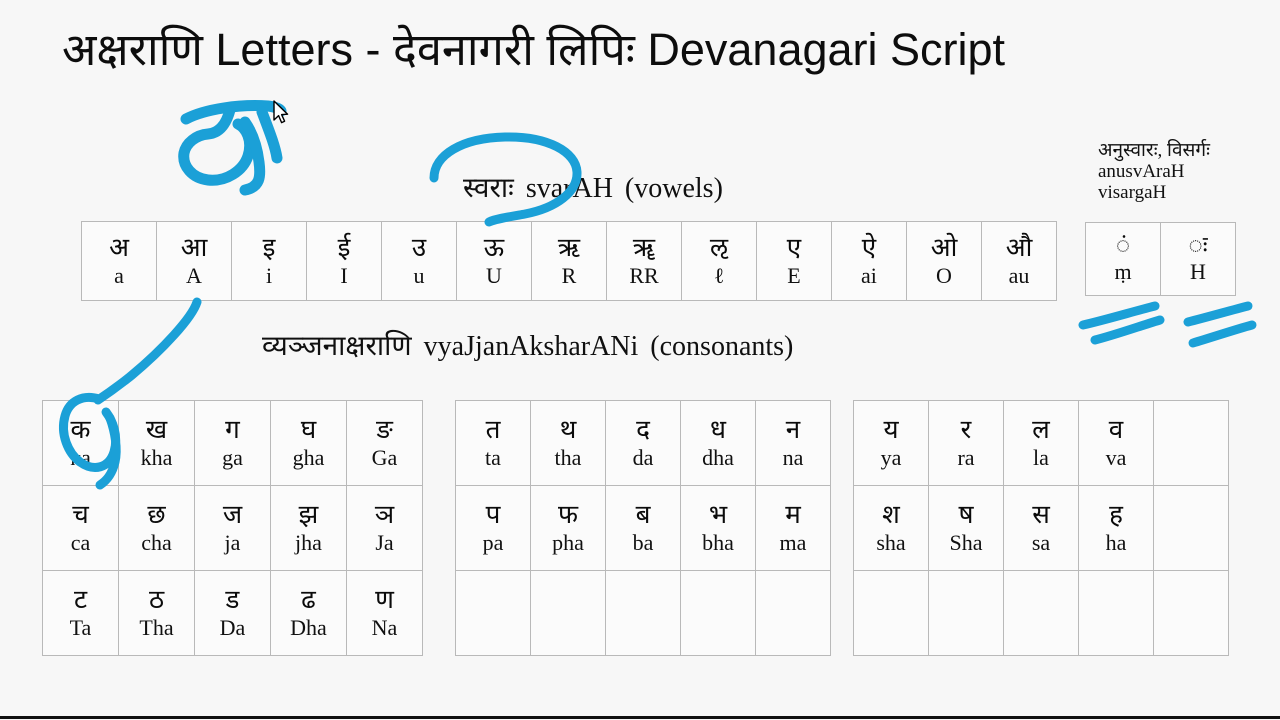  Describe the element at coordinates (308, 528) in the screenshot. I see `consonant-cell-jha: झ jha` at that location.